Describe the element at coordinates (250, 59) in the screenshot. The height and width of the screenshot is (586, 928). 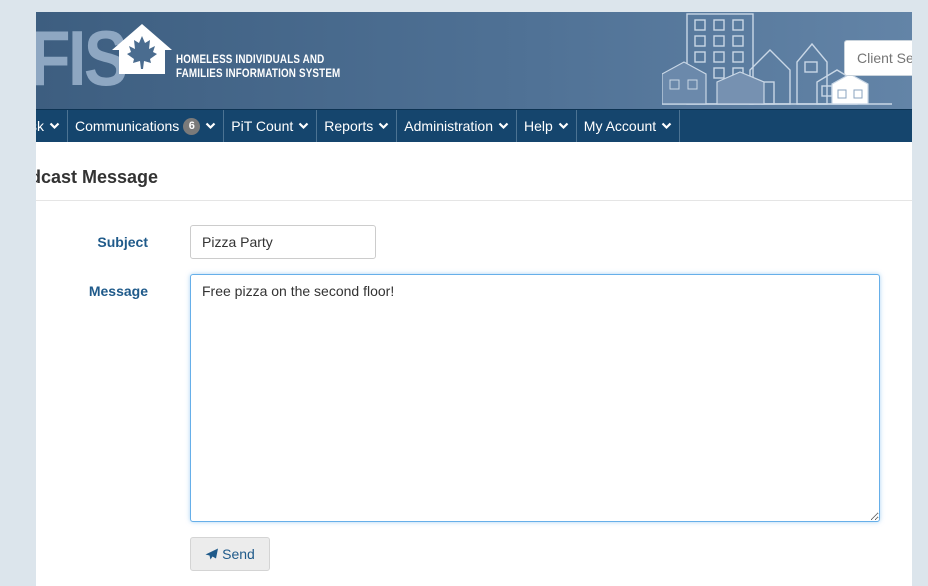
I see `logo-tagline-line1: HOMELESS INDIVIDUALS AND` at that location.